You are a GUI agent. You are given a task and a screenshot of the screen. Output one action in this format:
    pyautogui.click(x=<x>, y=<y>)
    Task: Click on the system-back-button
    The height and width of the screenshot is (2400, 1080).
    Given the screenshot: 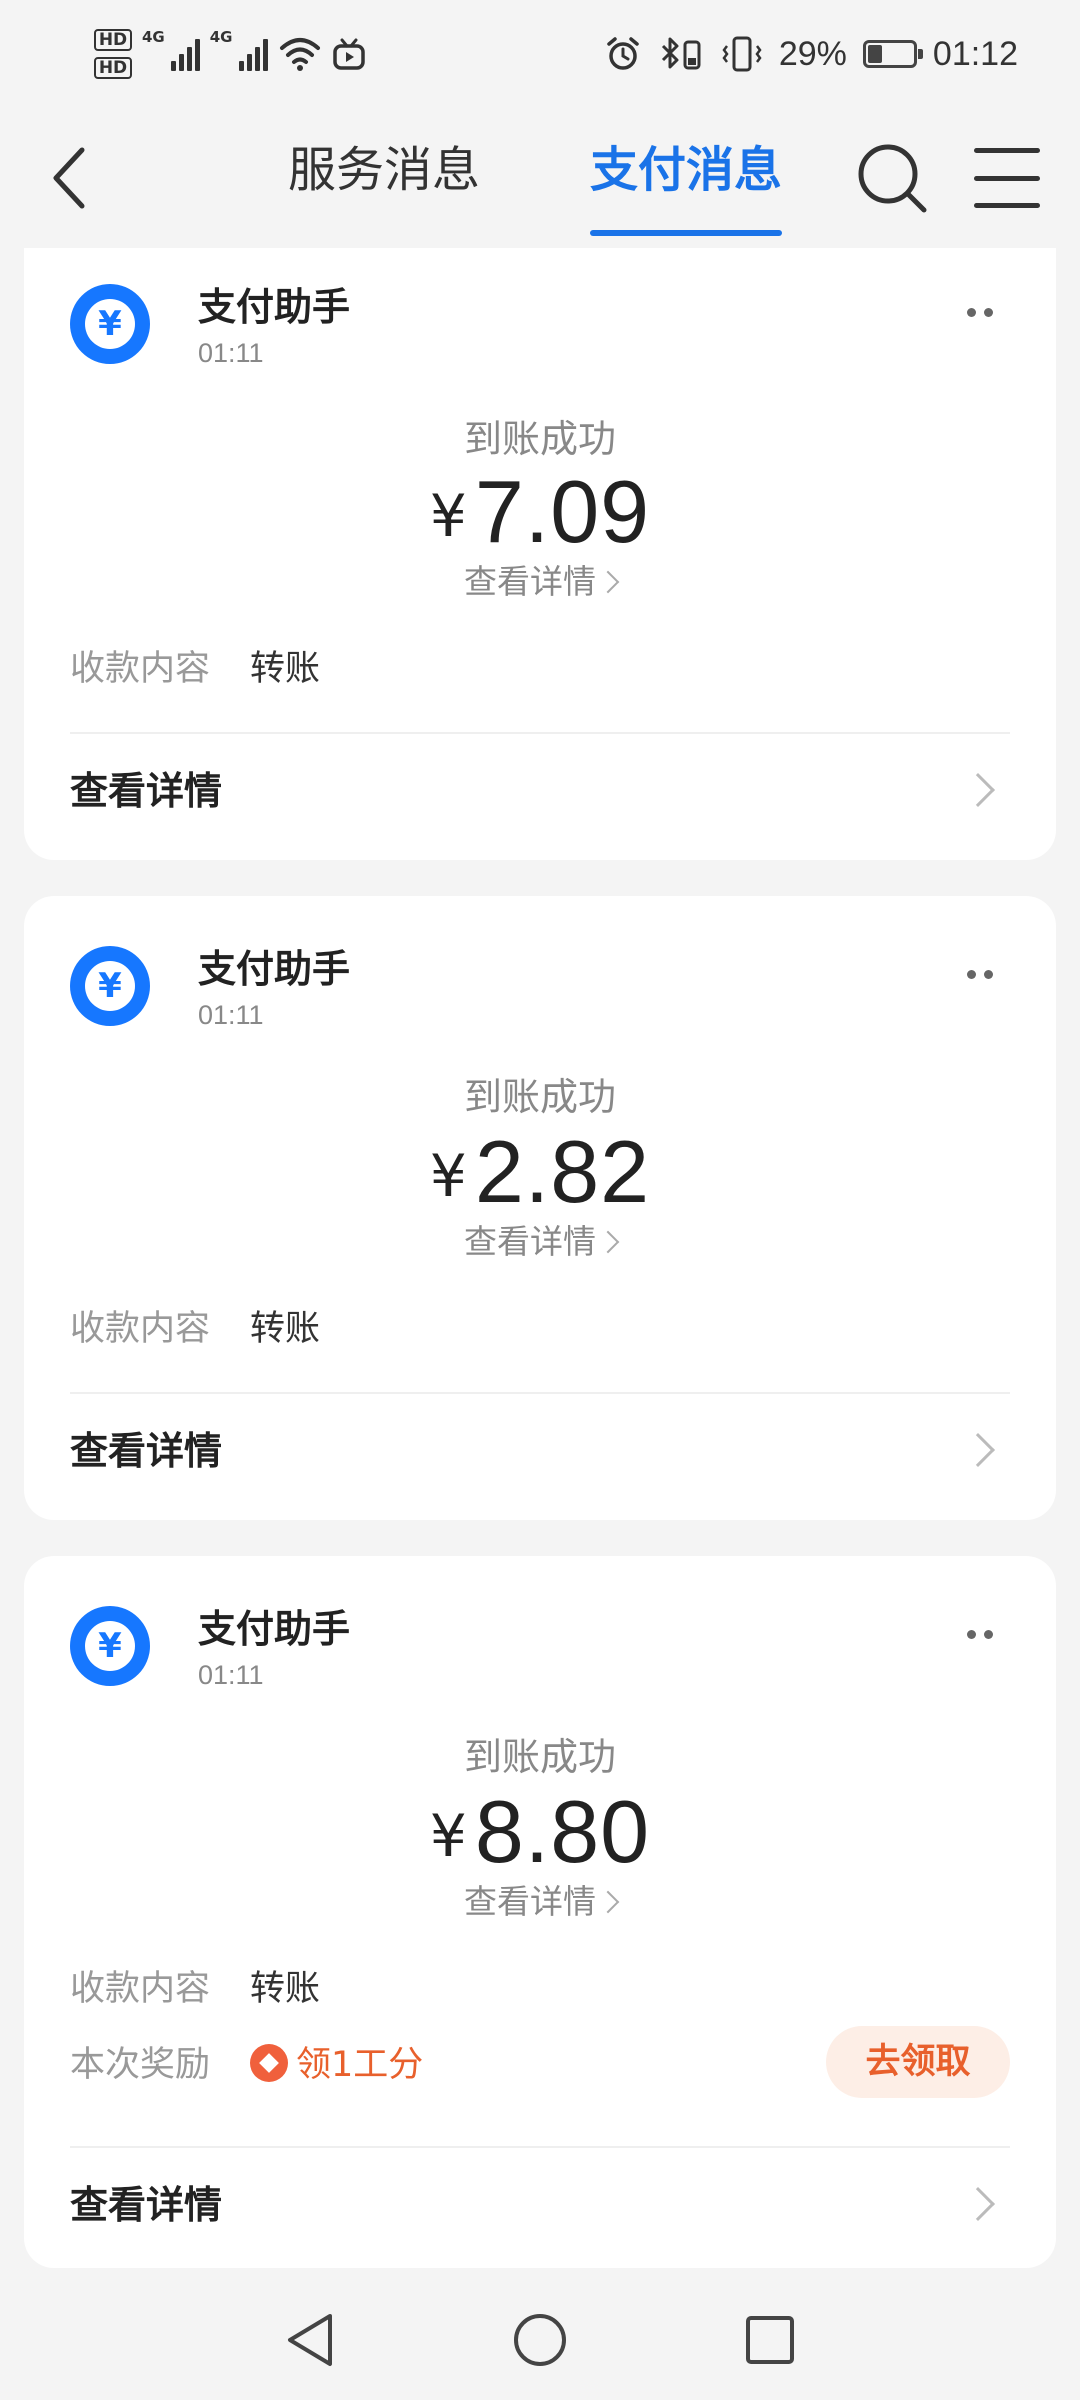 What is the action you would take?
    pyautogui.click(x=310, y=2340)
    